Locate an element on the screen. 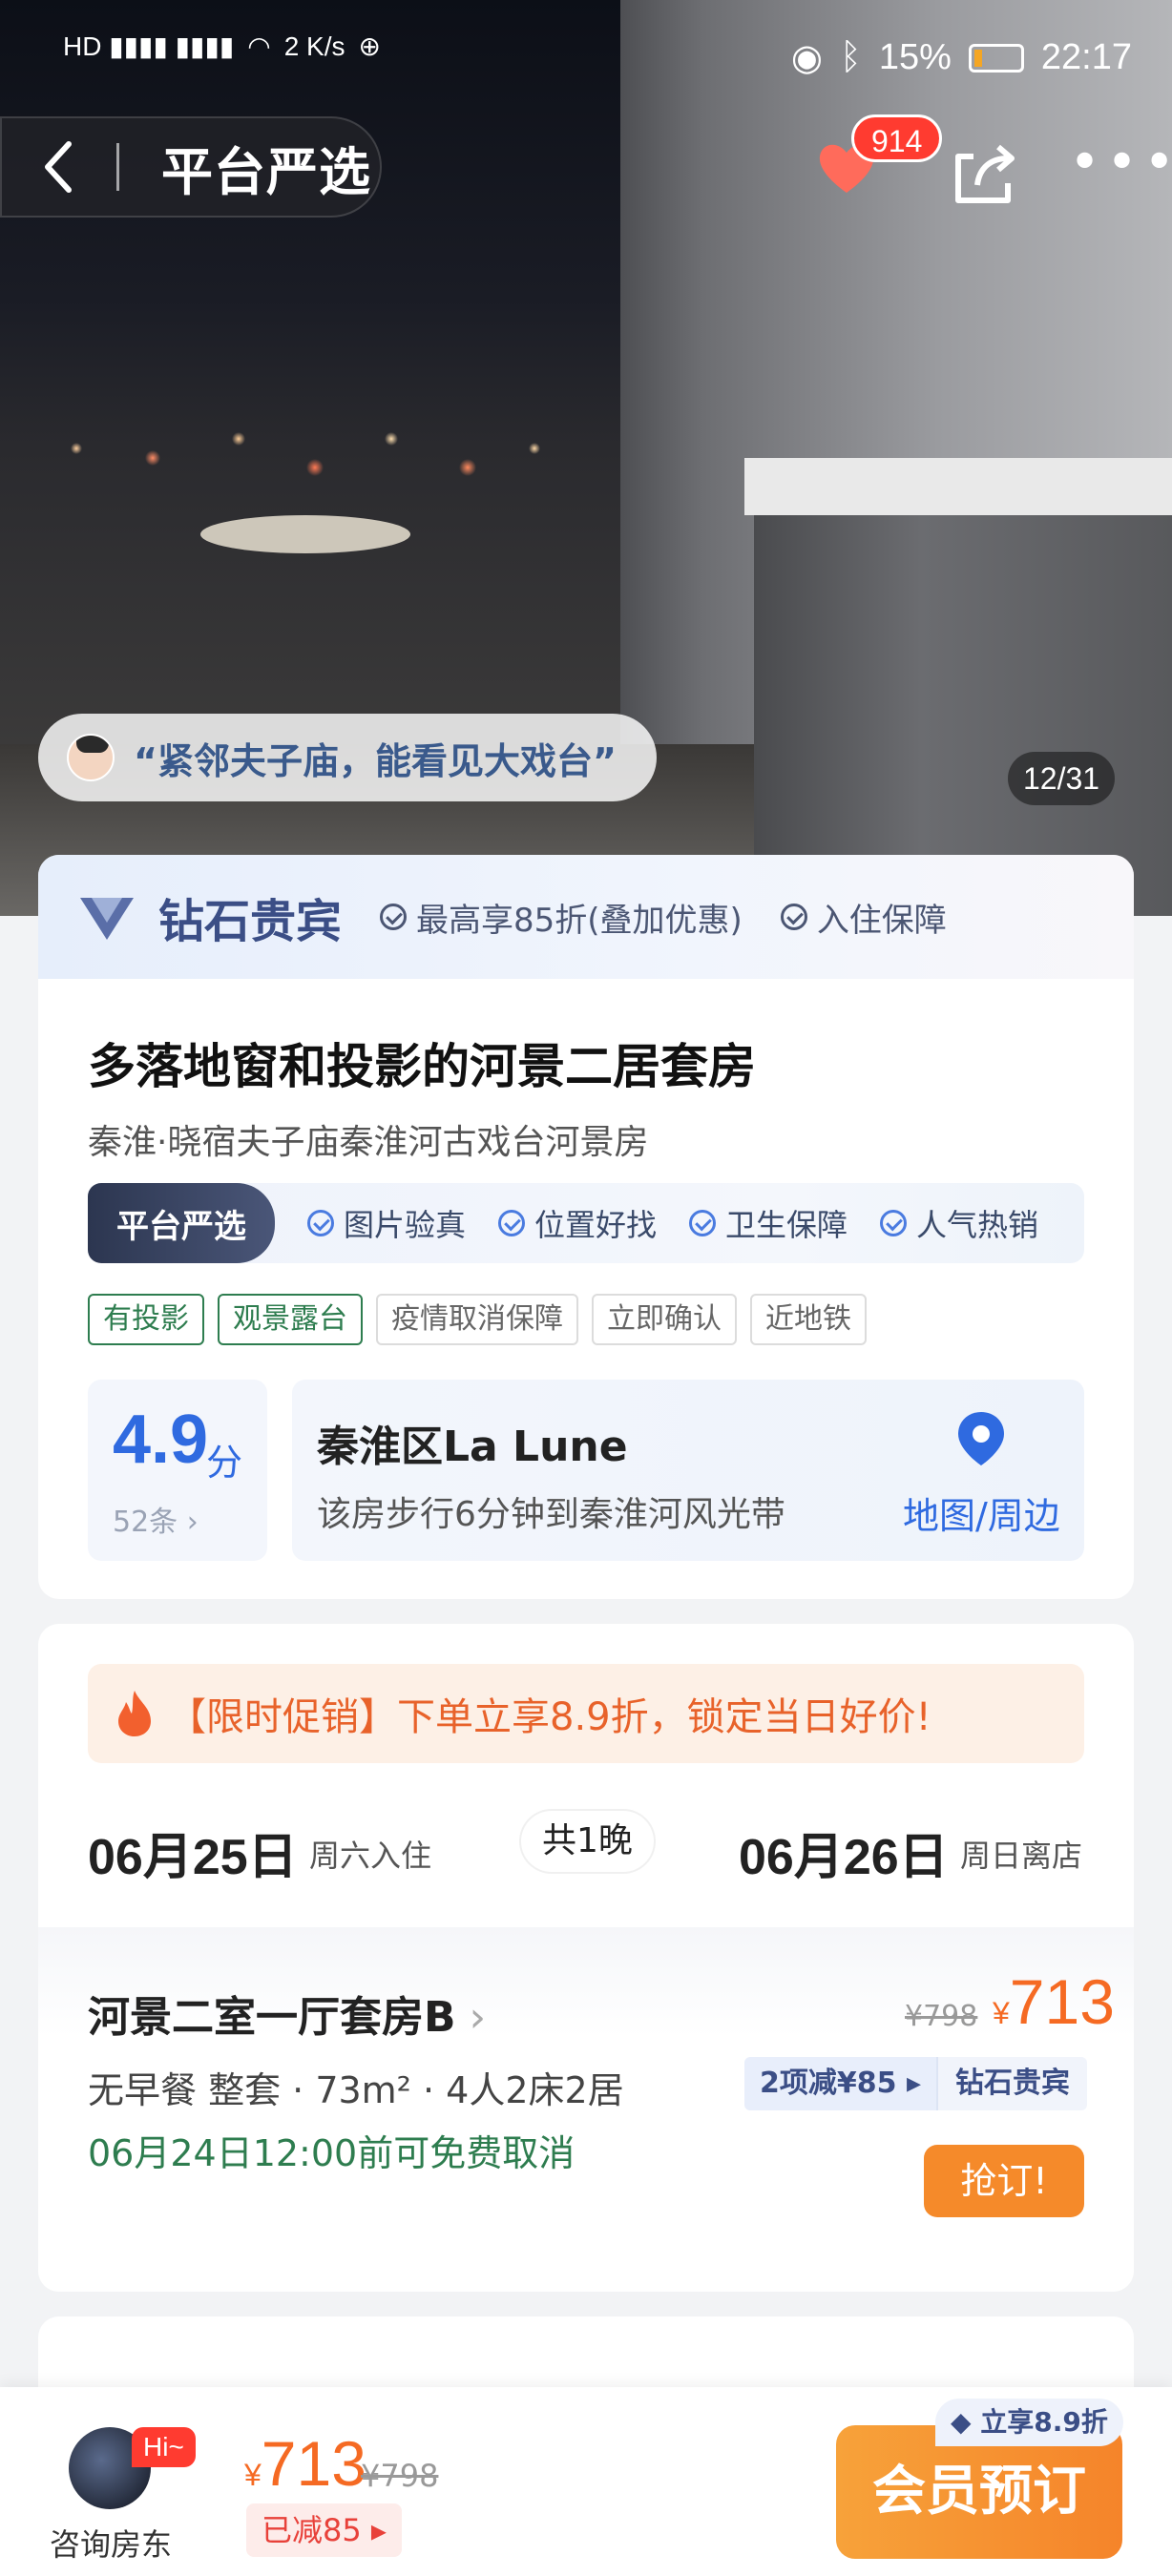 The image size is (1172, 2576). tag-item: 观景露台 is located at coordinates (291, 1319).